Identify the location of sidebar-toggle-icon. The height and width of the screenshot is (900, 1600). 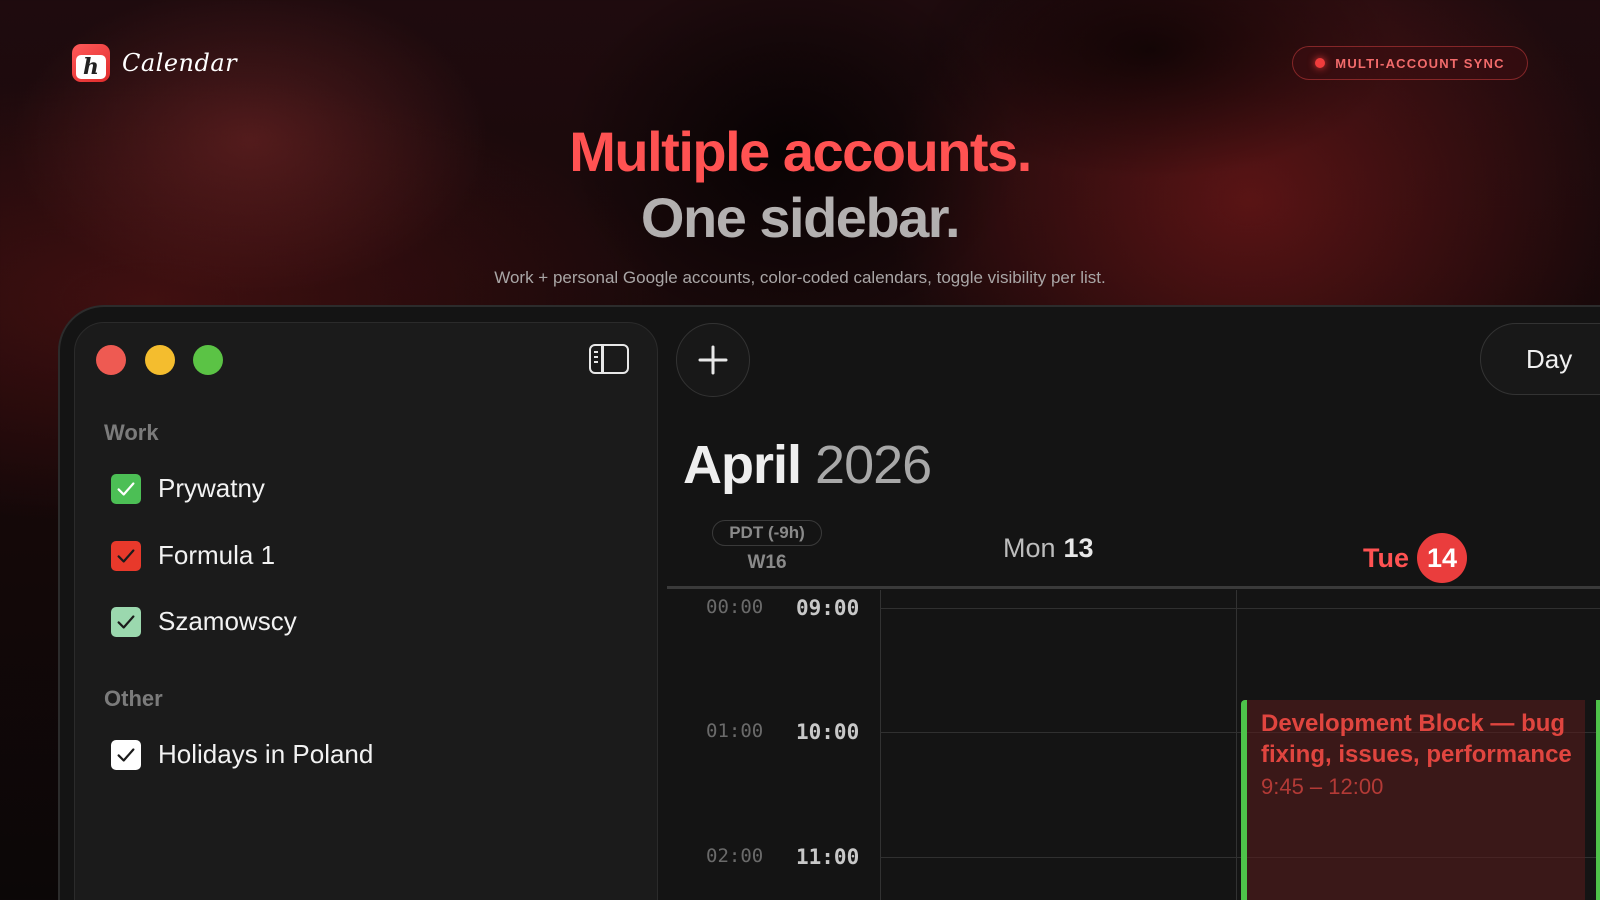
(609, 359).